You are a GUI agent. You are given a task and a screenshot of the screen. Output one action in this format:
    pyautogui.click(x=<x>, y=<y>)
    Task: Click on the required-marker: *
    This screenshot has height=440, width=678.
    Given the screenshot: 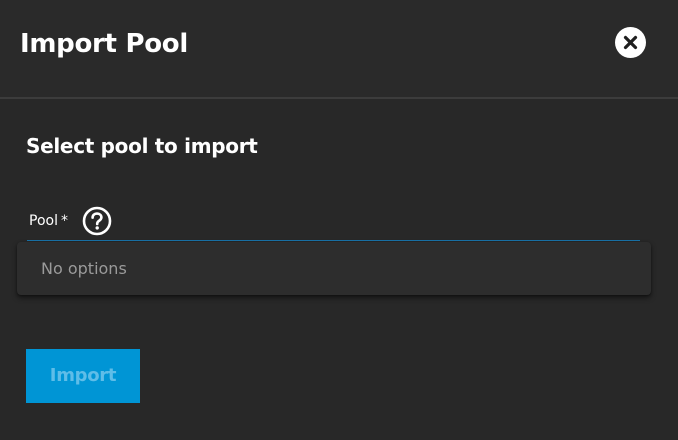 What is the action you would take?
    pyautogui.click(x=64, y=221)
    